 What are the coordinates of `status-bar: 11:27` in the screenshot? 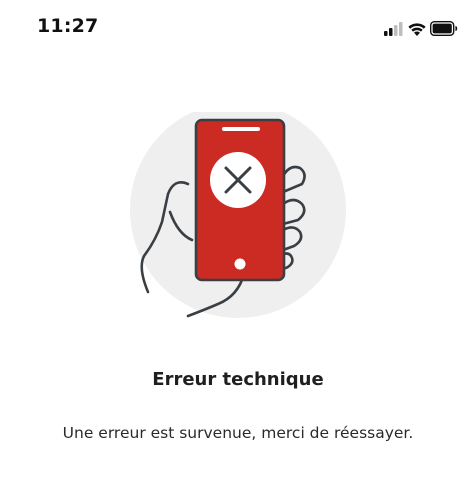 It's located at (238, 28).